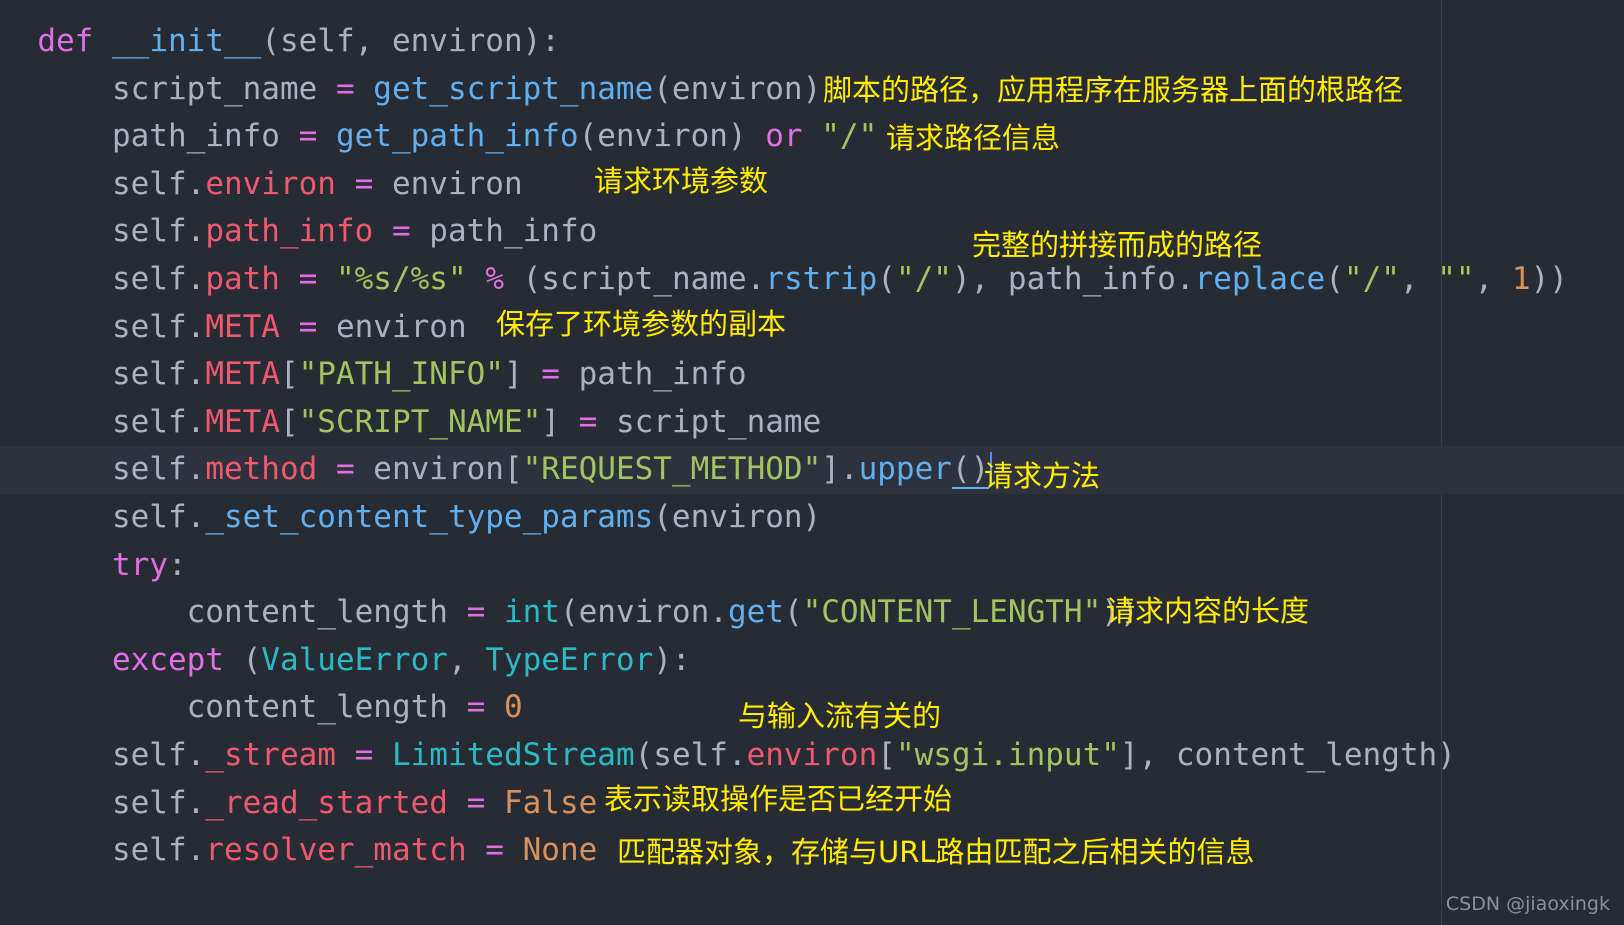  I want to click on token-keyword-or: or, so click(784, 136).